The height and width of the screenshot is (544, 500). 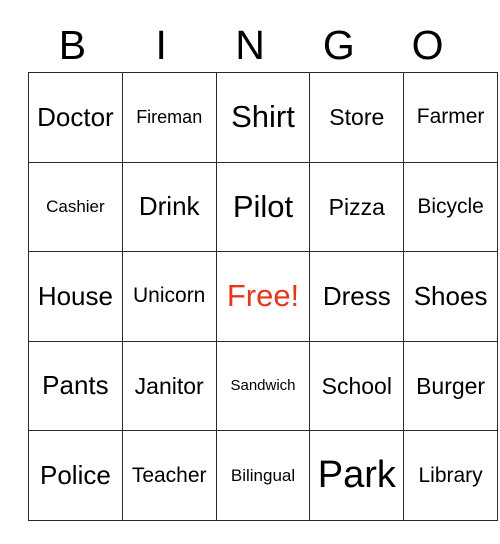 I want to click on bingo-cell-label: Shoes, so click(x=450, y=295).